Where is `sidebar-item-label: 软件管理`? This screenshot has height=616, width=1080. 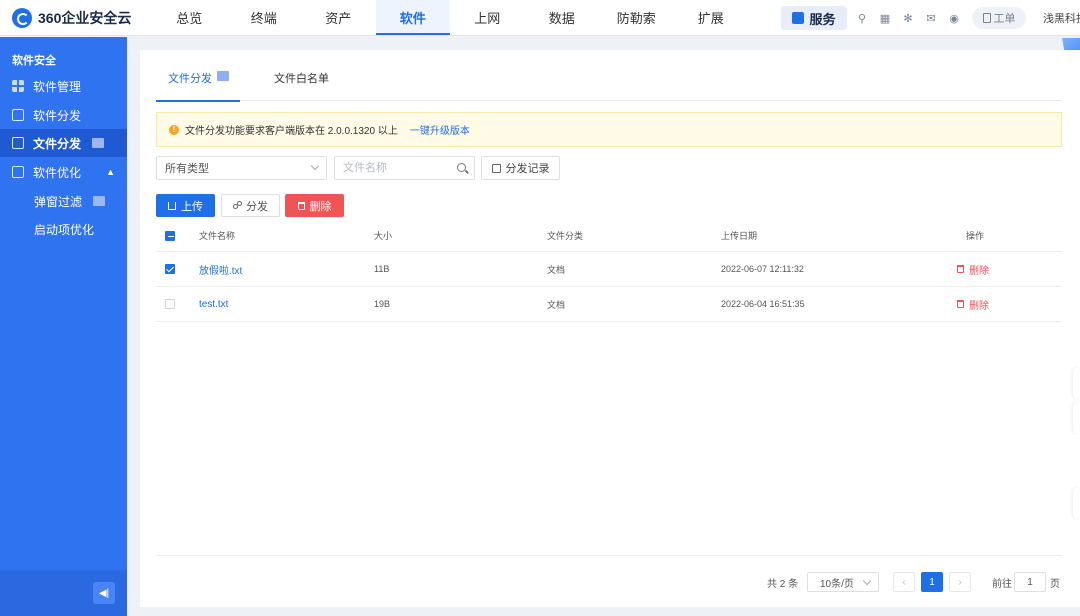 sidebar-item-label: 软件管理 is located at coordinates (57, 86).